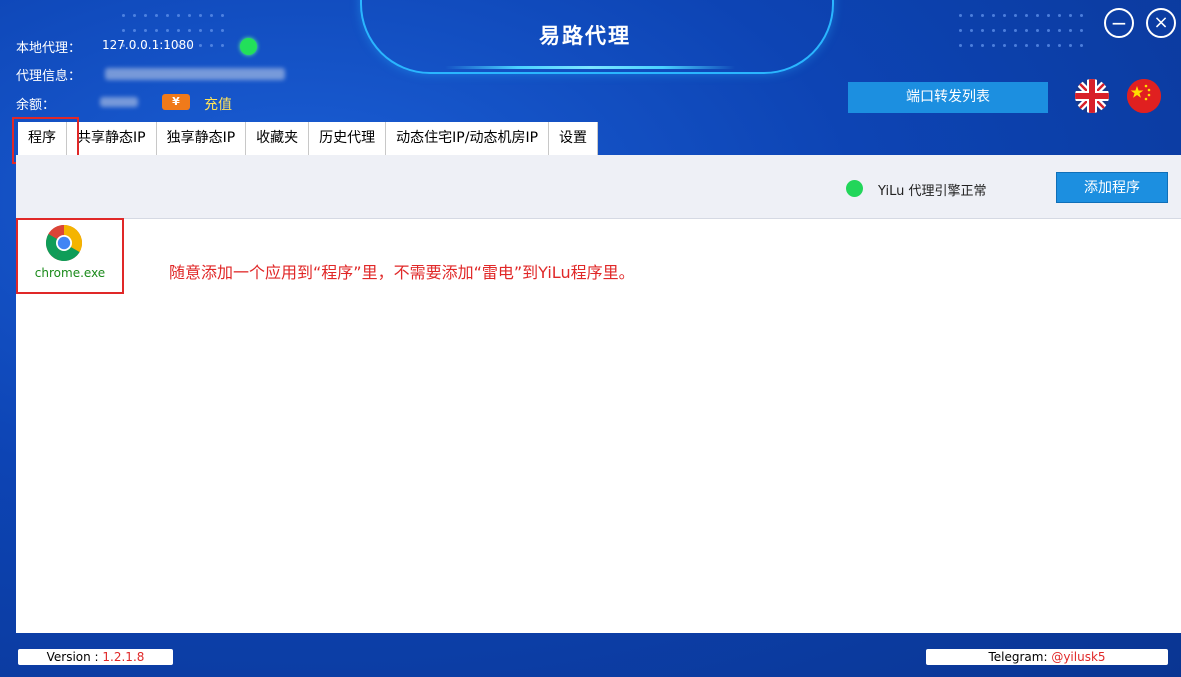  What do you see at coordinates (248, 46) in the screenshot?
I see `proxy-status-dot` at bounding box center [248, 46].